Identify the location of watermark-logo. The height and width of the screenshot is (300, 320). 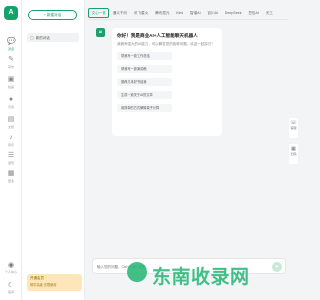
(137, 272).